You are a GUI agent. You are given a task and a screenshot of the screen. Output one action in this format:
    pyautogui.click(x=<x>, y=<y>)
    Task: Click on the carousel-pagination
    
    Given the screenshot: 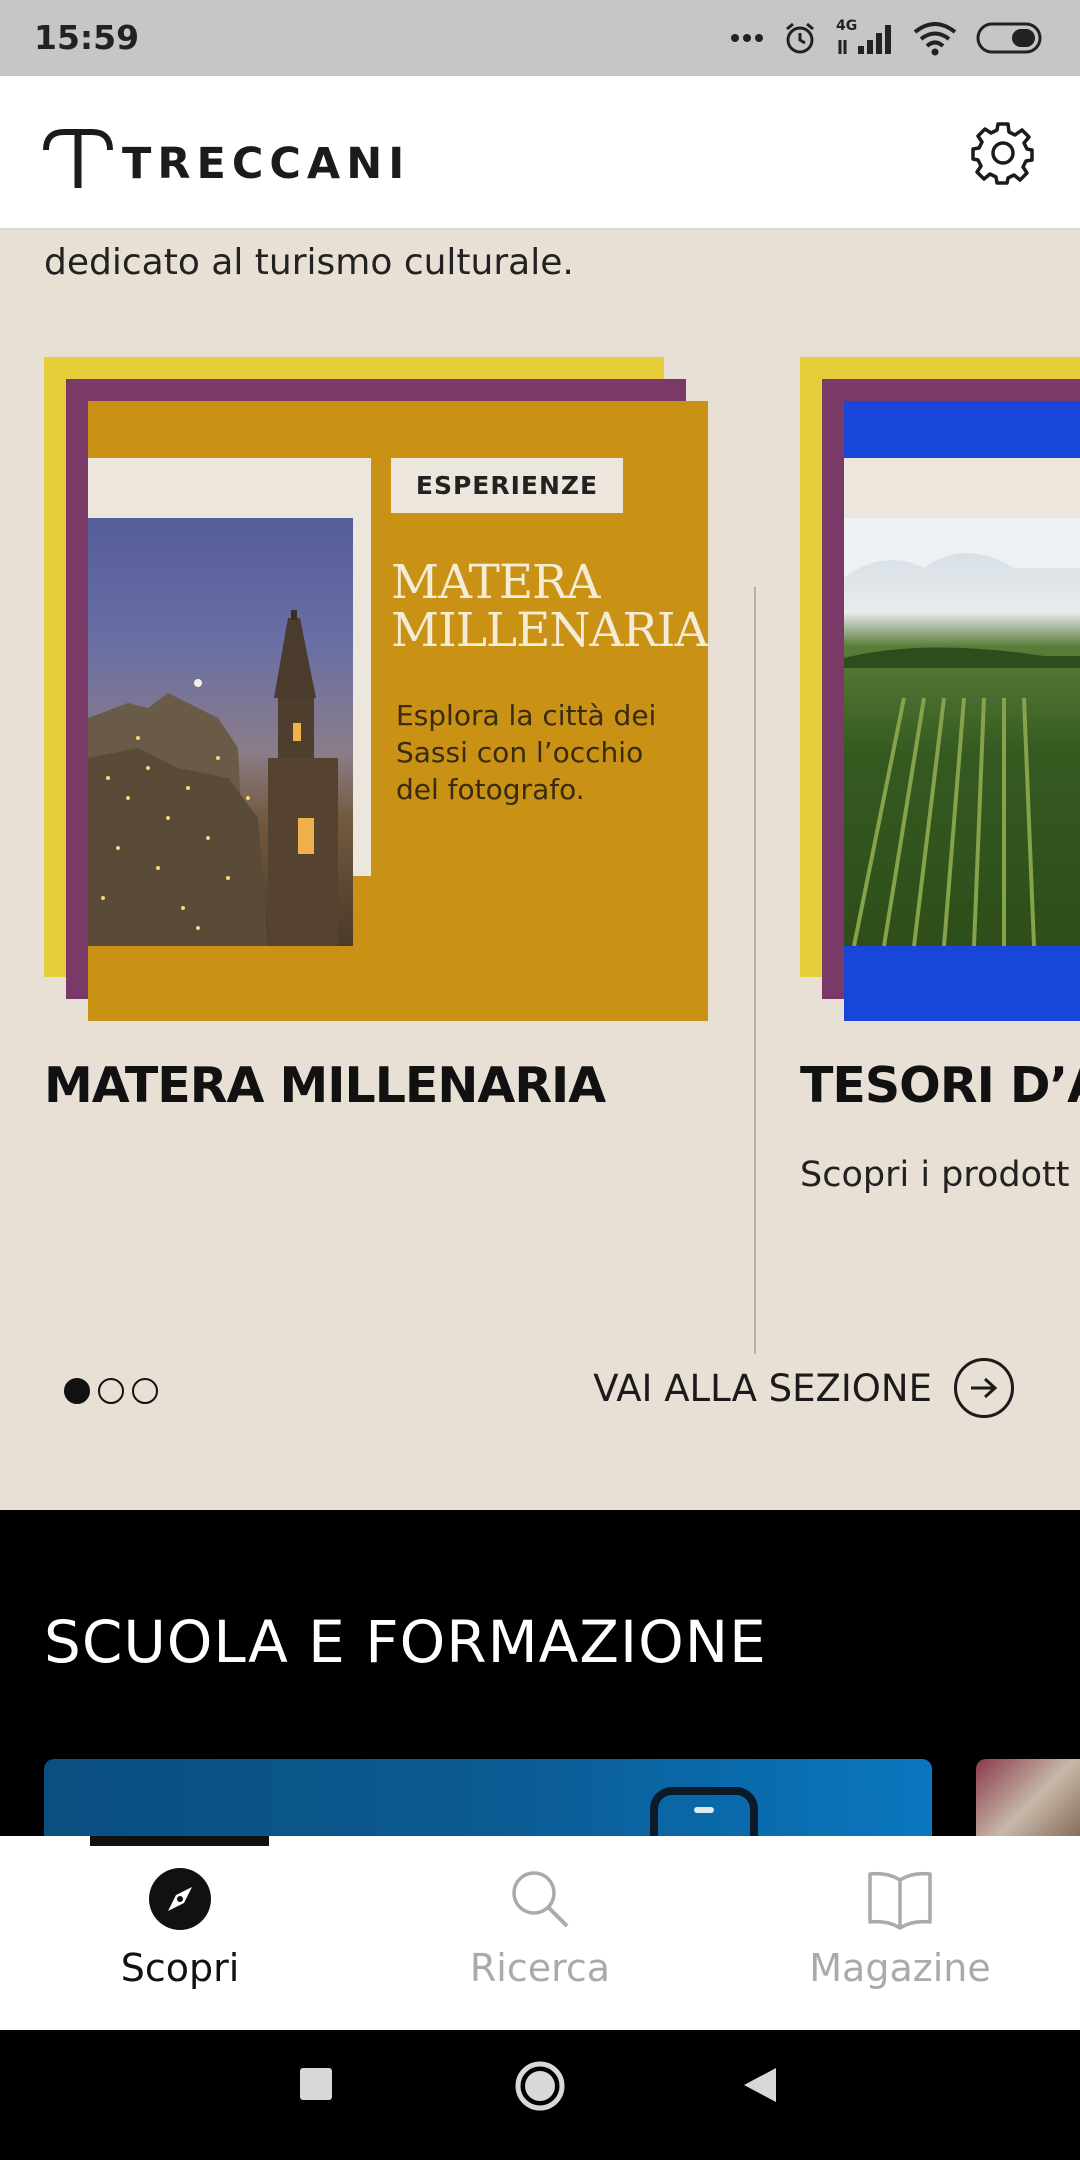 What is the action you would take?
    pyautogui.click(x=111, y=1391)
    